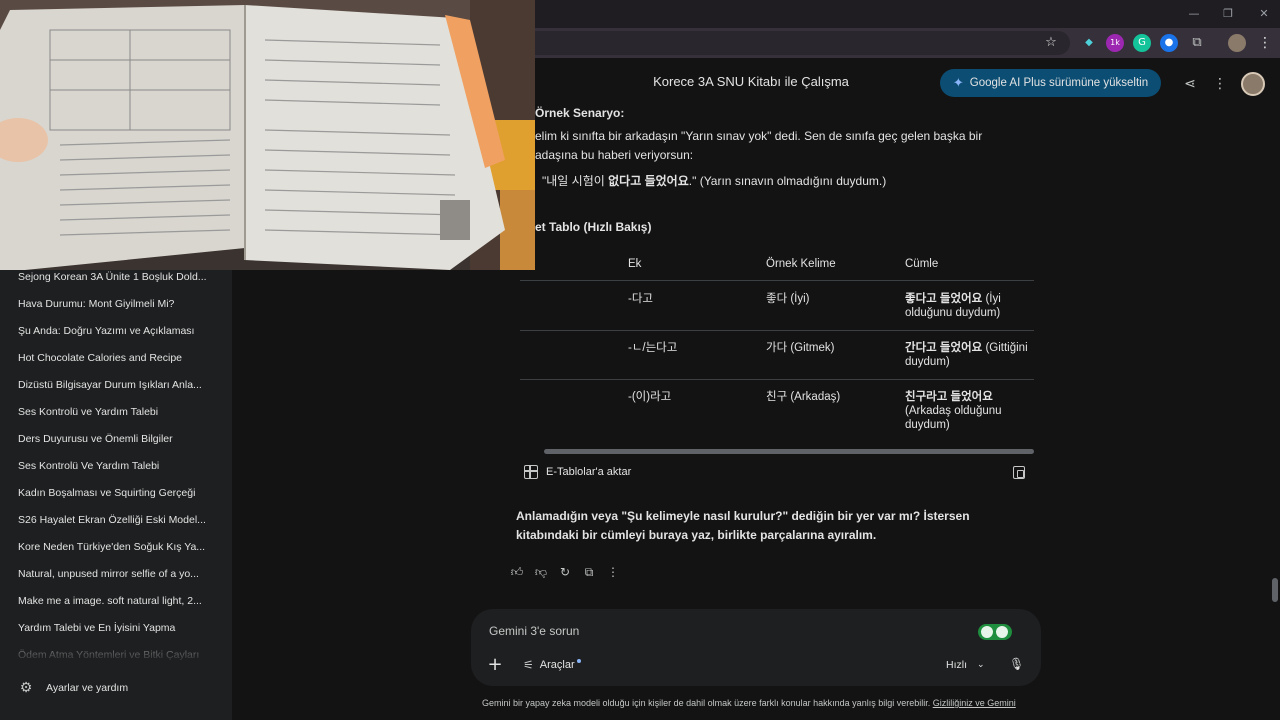  Describe the element at coordinates (575, 181) in the screenshot. I see `example-pre: "내일 시험이` at that location.